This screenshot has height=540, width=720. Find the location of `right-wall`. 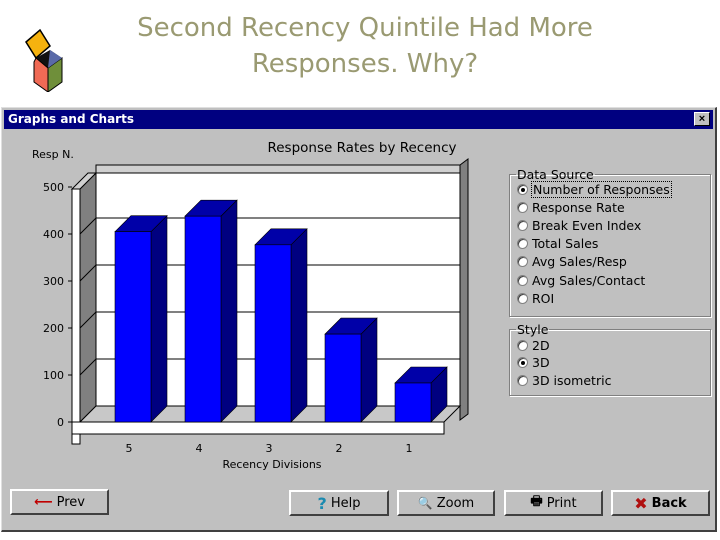

right-wall is located at coordinates (464, 289).